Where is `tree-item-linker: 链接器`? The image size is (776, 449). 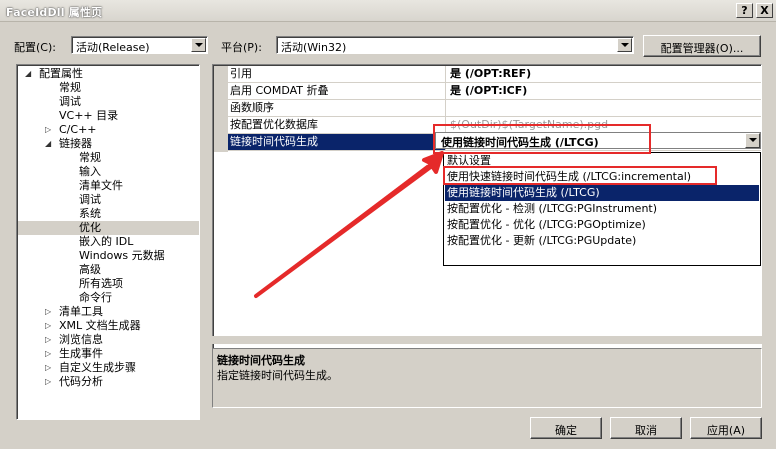
tree-item-linker: 链接器 is located at coordinates (75, 144).